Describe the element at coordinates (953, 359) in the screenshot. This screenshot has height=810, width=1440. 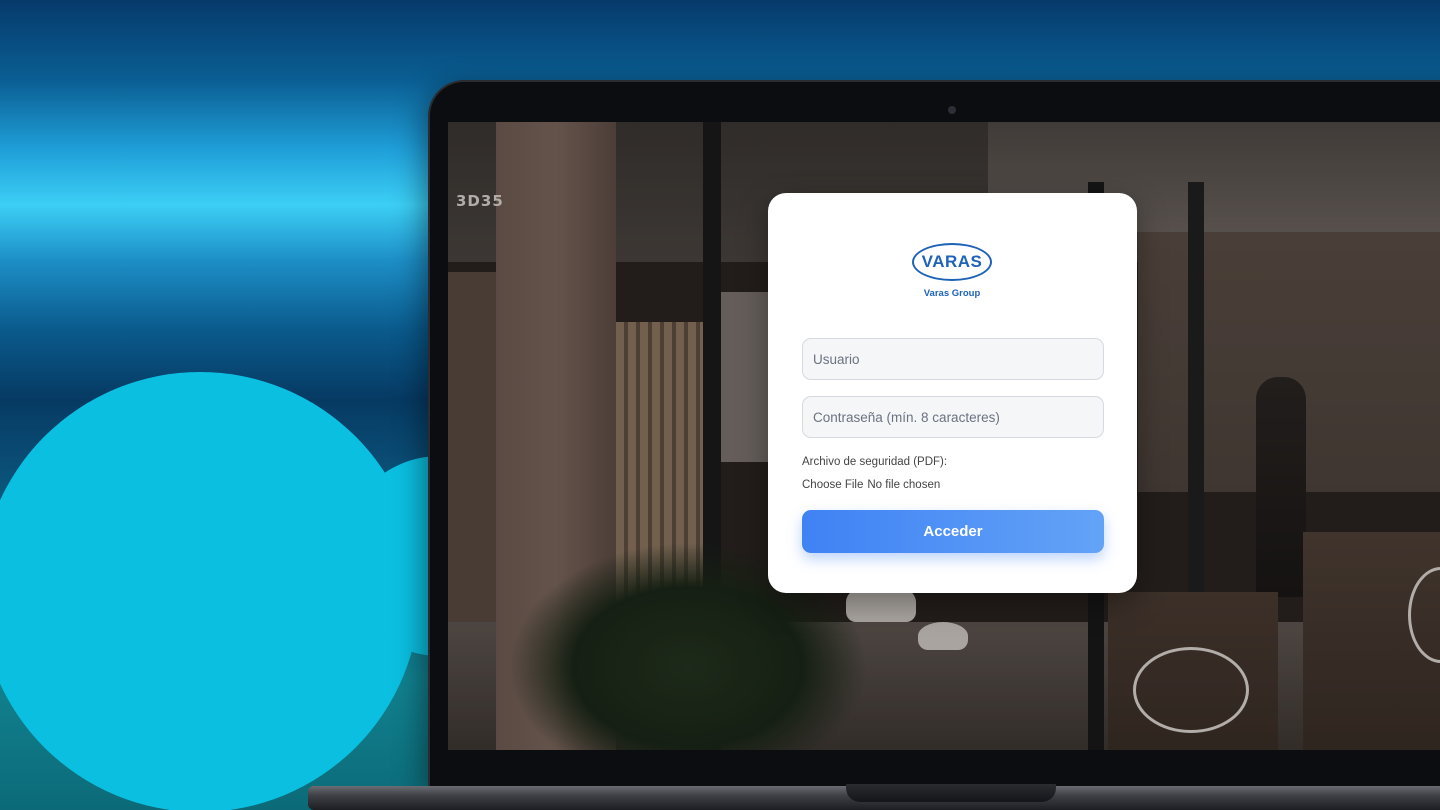
I see `username-field` at that location.